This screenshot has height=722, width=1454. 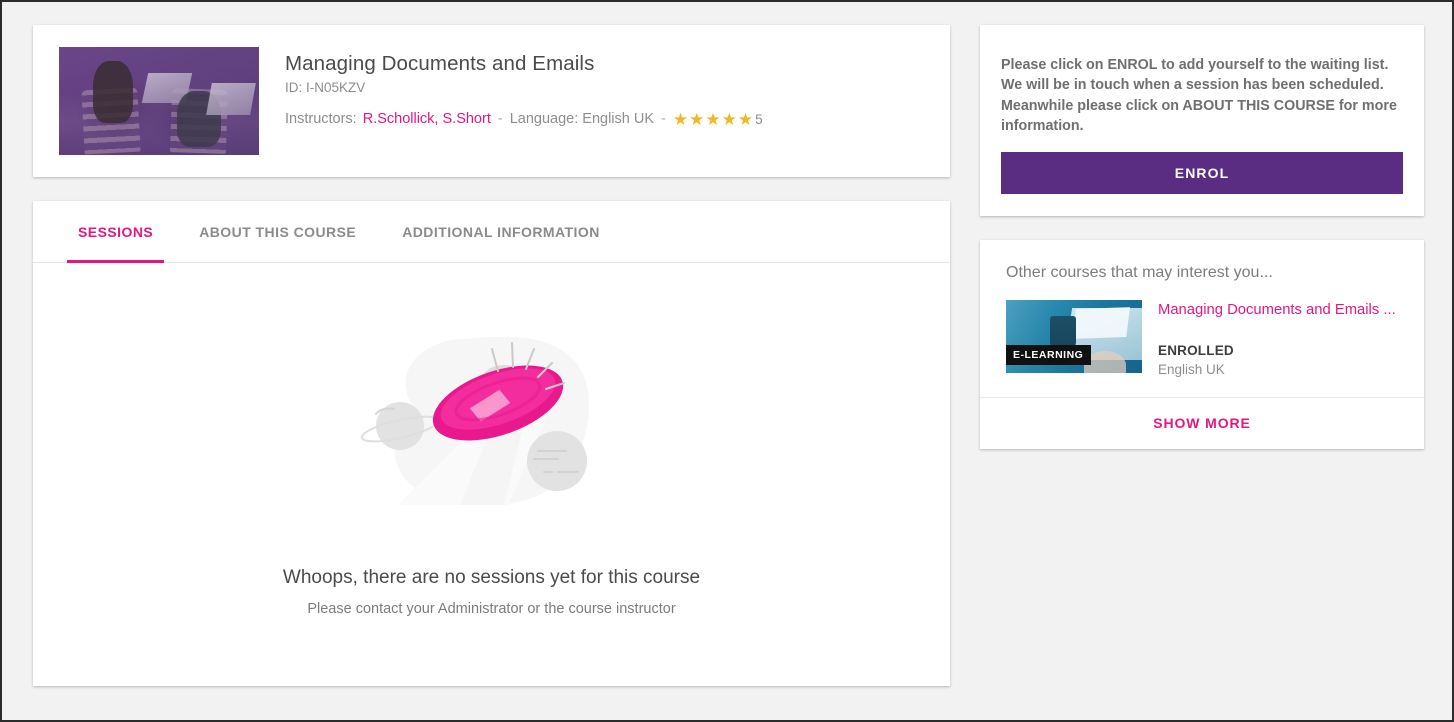 What do you see at coordinates (277, 231) in the screenshot?
I see `tab-about-this-course: ABOUT THIS COURSE` at bounding box center [277, 231].